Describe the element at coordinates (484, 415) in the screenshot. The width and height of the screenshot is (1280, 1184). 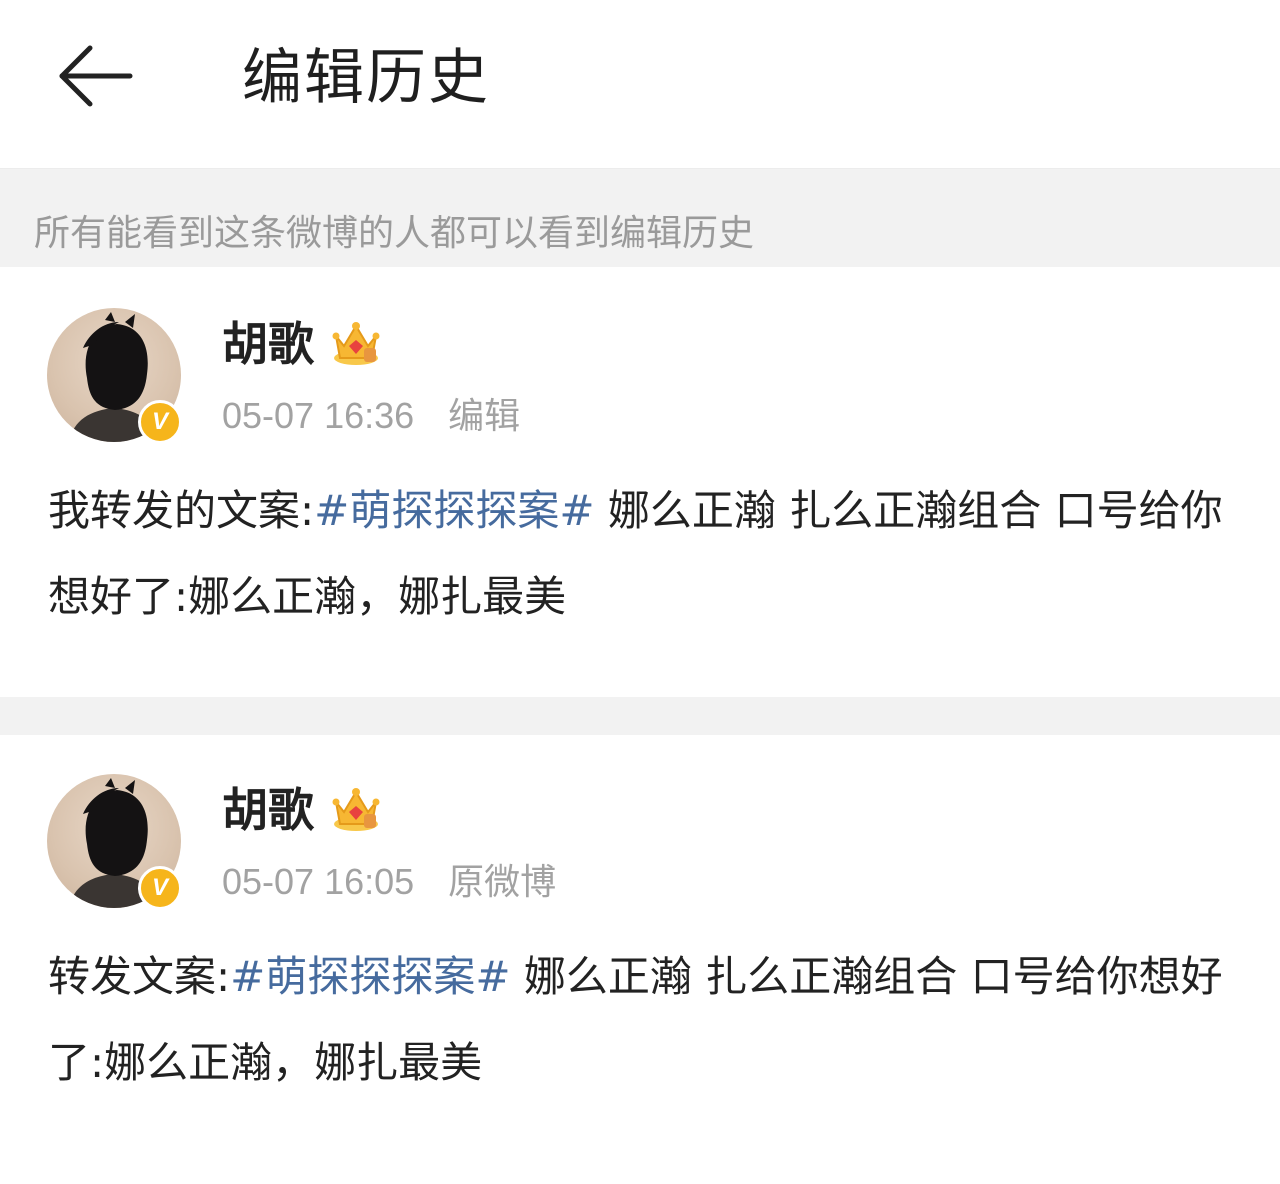
I see `version-label: 编辑` at that location.